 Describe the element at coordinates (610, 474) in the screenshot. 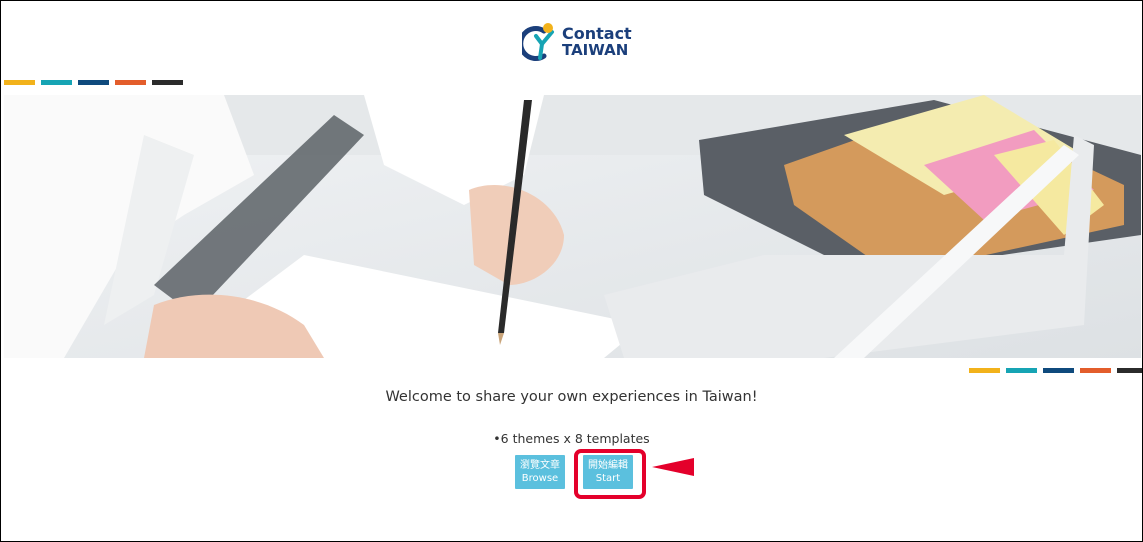

I see `start-button-highlight-box` at that location.